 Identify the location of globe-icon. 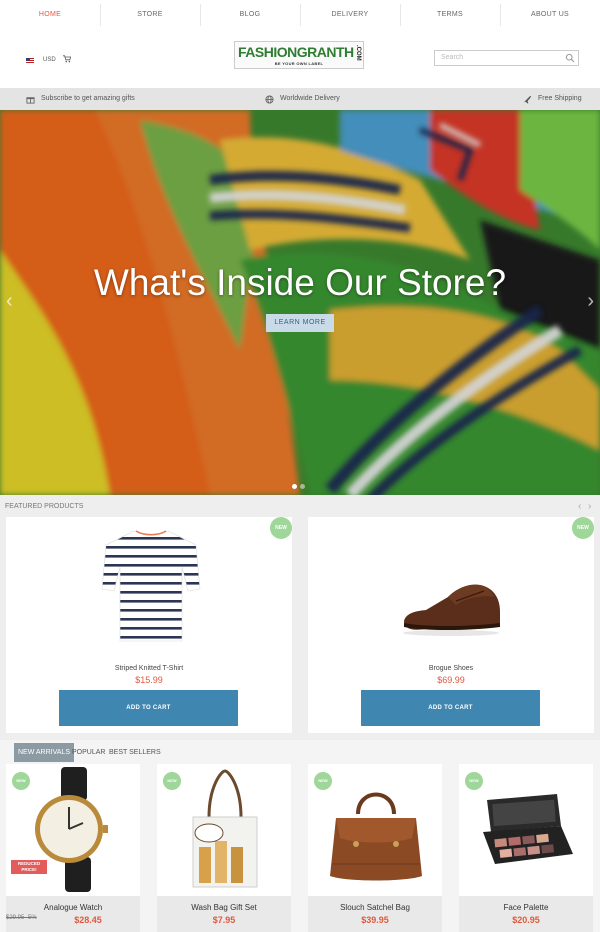
(269, 99).